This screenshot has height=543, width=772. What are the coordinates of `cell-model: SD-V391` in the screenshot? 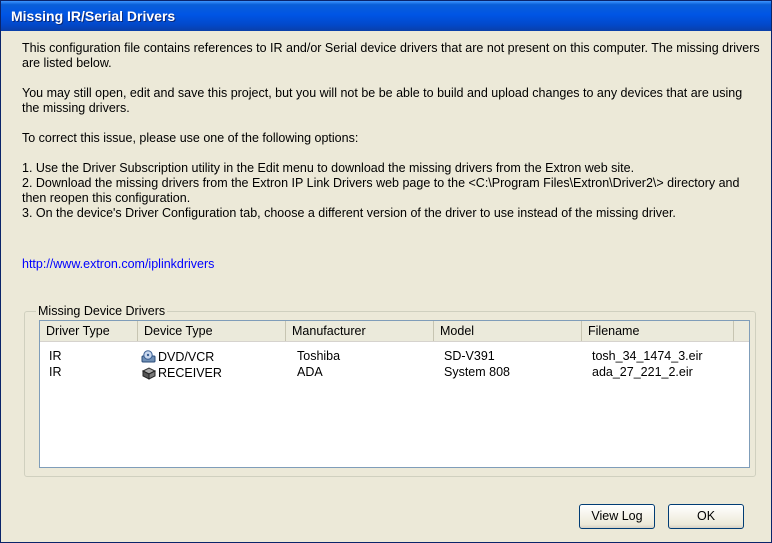 It's located at (469, 356).